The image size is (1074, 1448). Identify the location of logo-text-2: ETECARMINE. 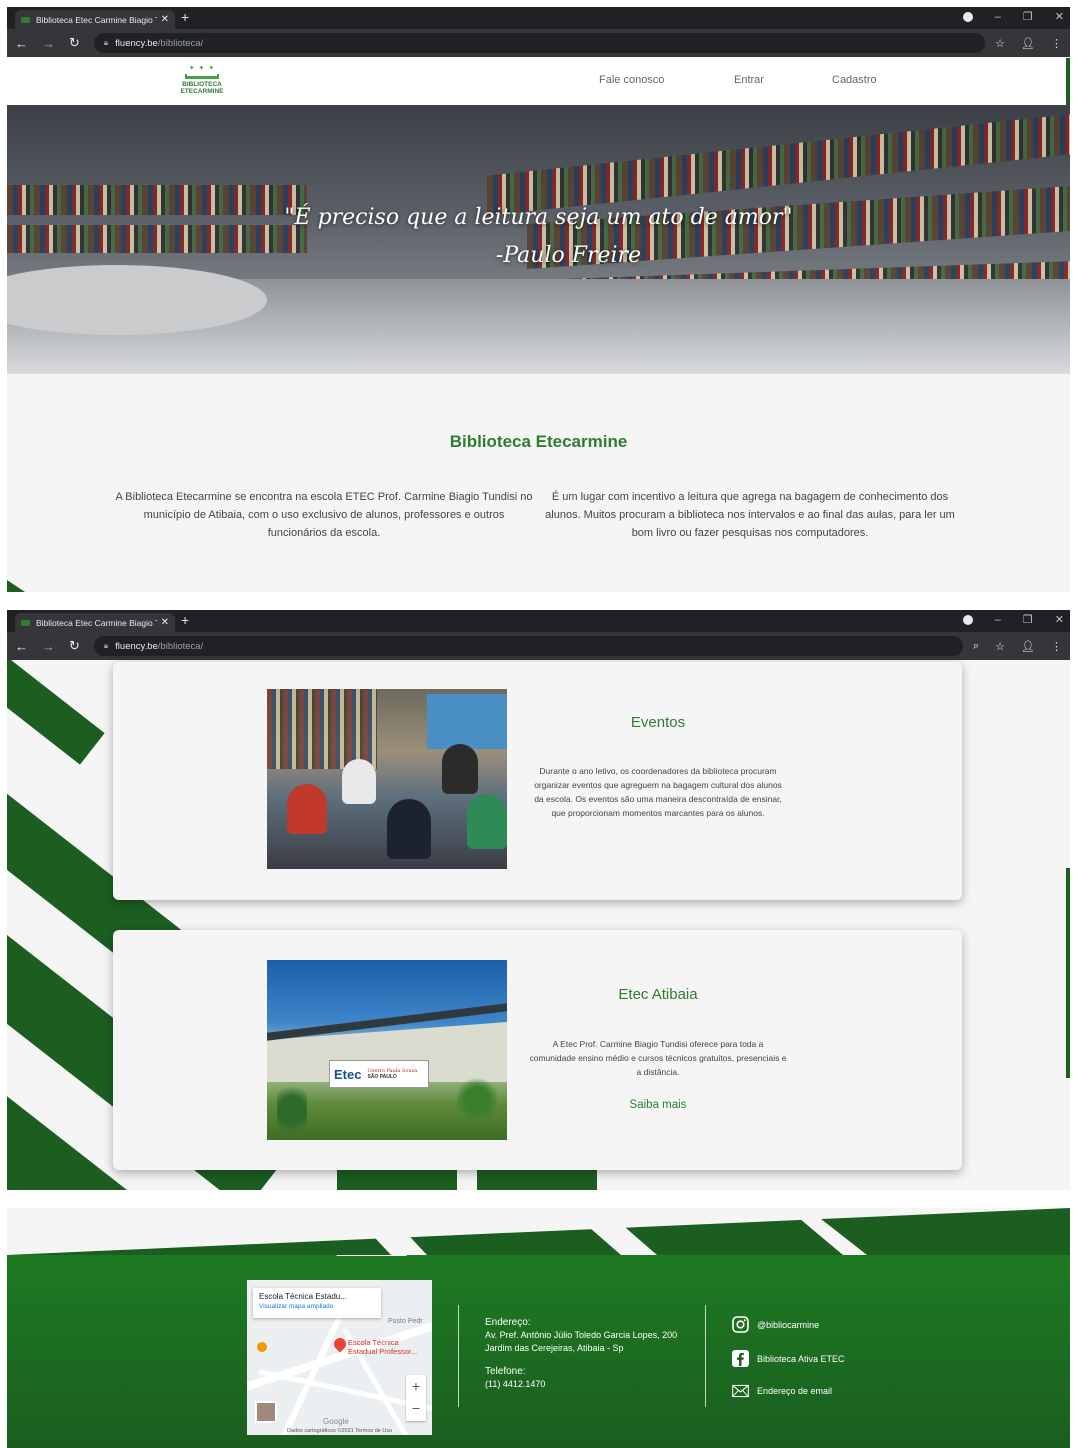
(202, 91).